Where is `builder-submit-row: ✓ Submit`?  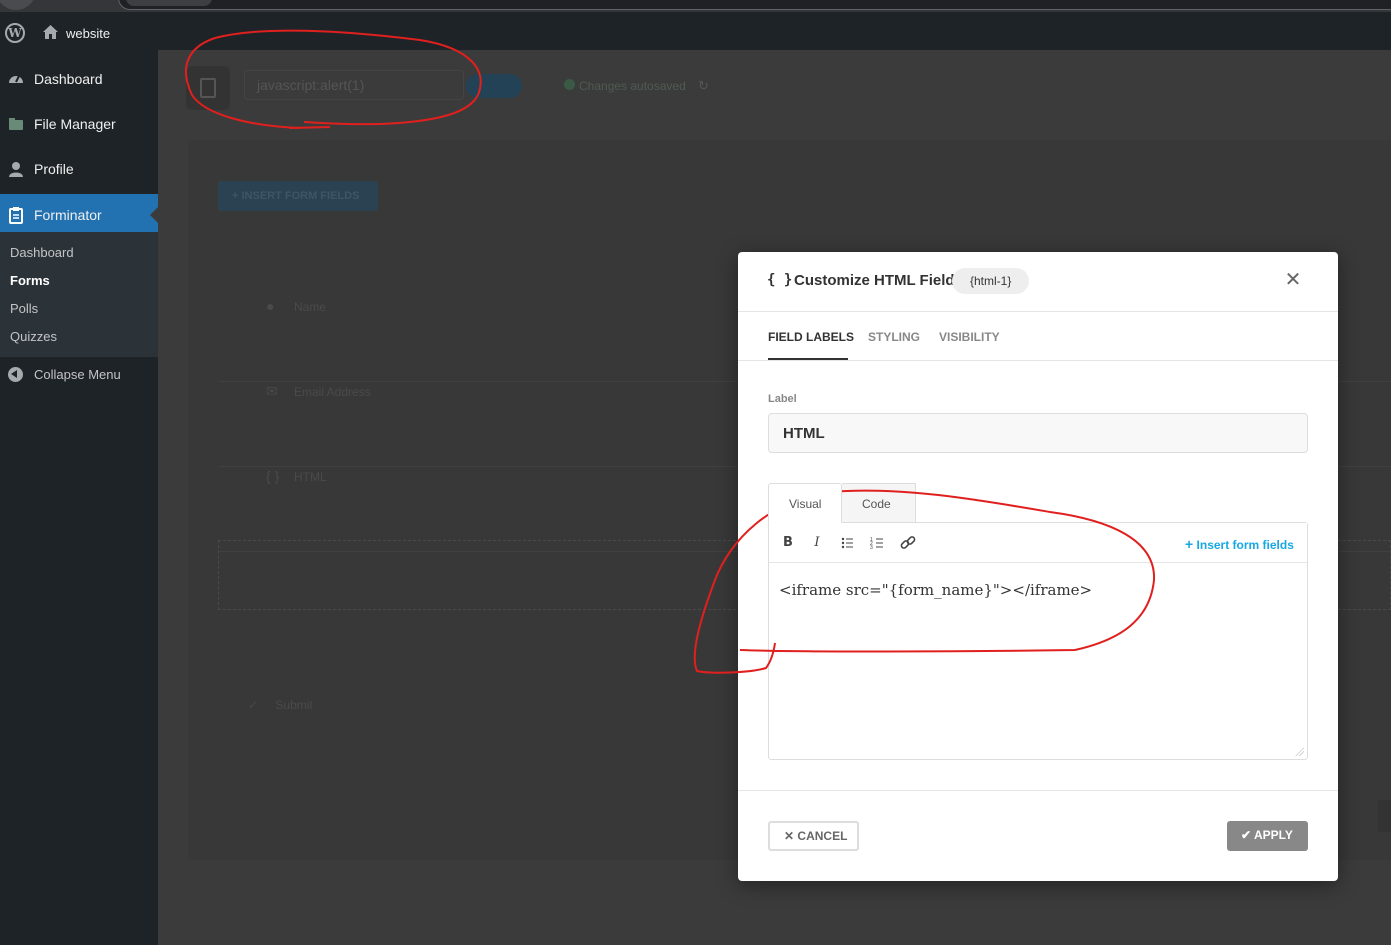 builder-submit-row: ✓ Submit is located at coordinates (280, 705).